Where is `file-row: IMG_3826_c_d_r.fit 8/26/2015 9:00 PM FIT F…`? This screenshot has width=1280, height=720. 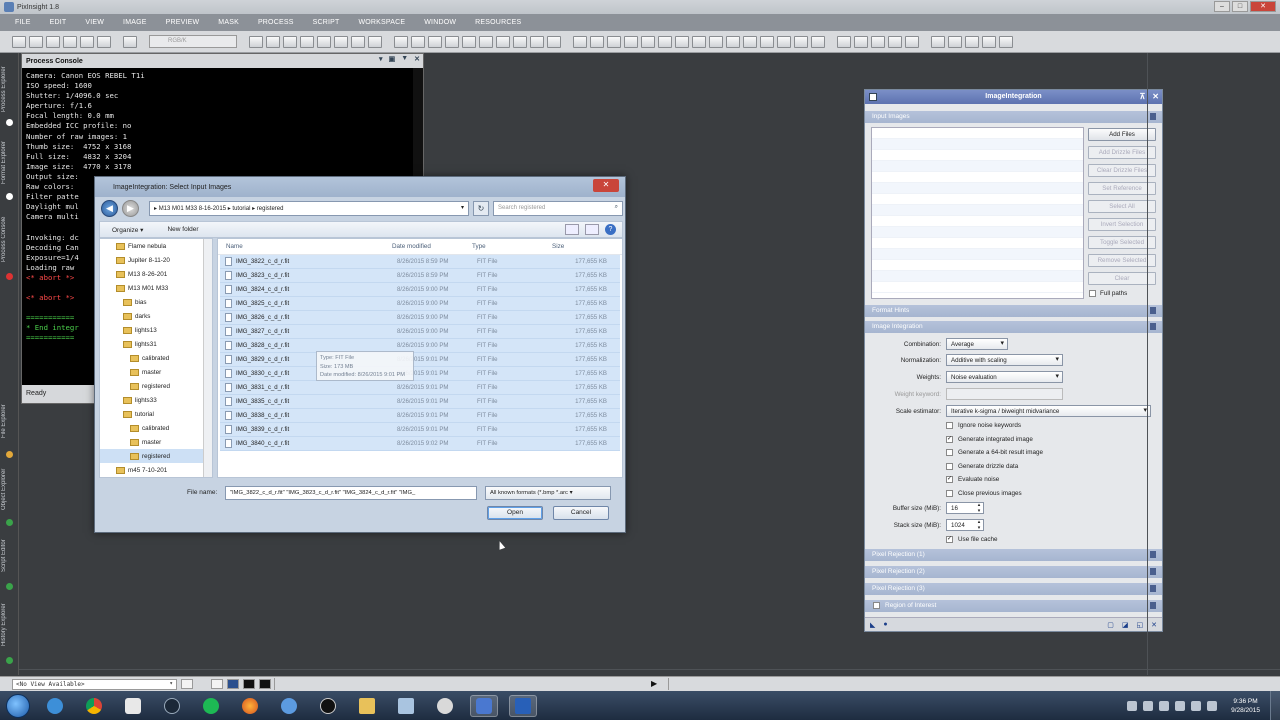 file-row: IMG_3826_c_d_r.fit 8/26/2015 9:00 PM FIT F… is located at coordinates (420, 318).